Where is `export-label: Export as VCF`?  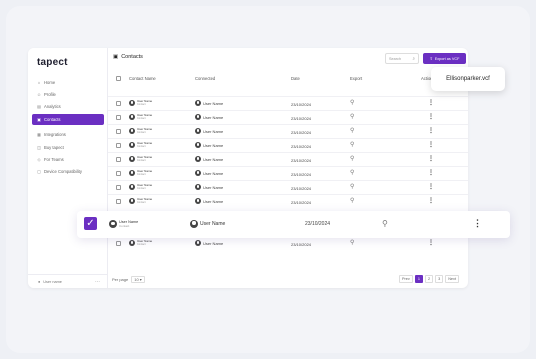
export-label: Export as VCF is located at coordinates (447, 58).